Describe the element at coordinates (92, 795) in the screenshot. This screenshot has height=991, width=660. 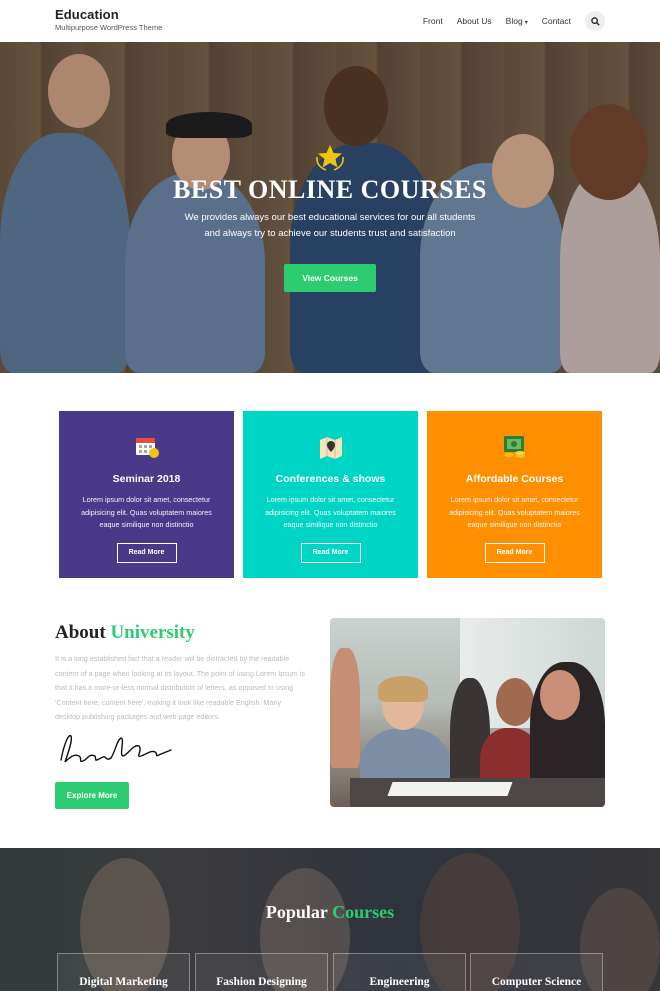
I see `explore-more-button: Explore More` at that location.